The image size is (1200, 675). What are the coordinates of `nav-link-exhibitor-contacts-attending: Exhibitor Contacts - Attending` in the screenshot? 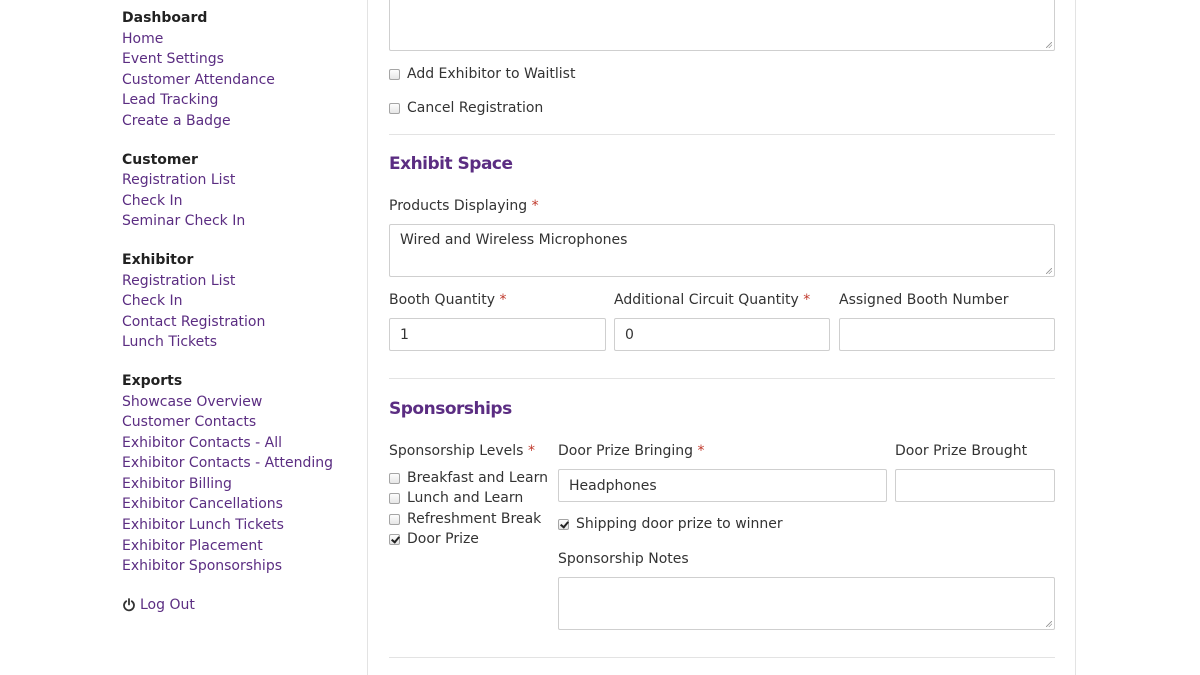 It's located at (237, 463).